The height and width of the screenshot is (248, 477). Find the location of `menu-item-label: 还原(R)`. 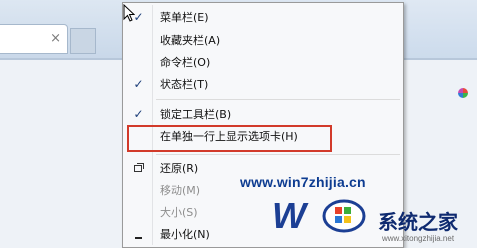

menu-item-label: 还原(R) is located at coordinates (179, 168).